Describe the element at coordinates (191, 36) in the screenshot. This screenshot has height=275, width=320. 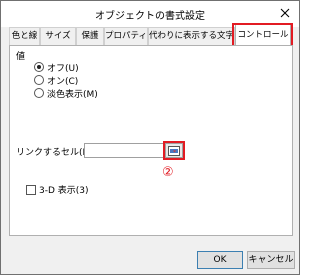
I see `tab-alt-text: 代わりに表示する文字列` at that location.